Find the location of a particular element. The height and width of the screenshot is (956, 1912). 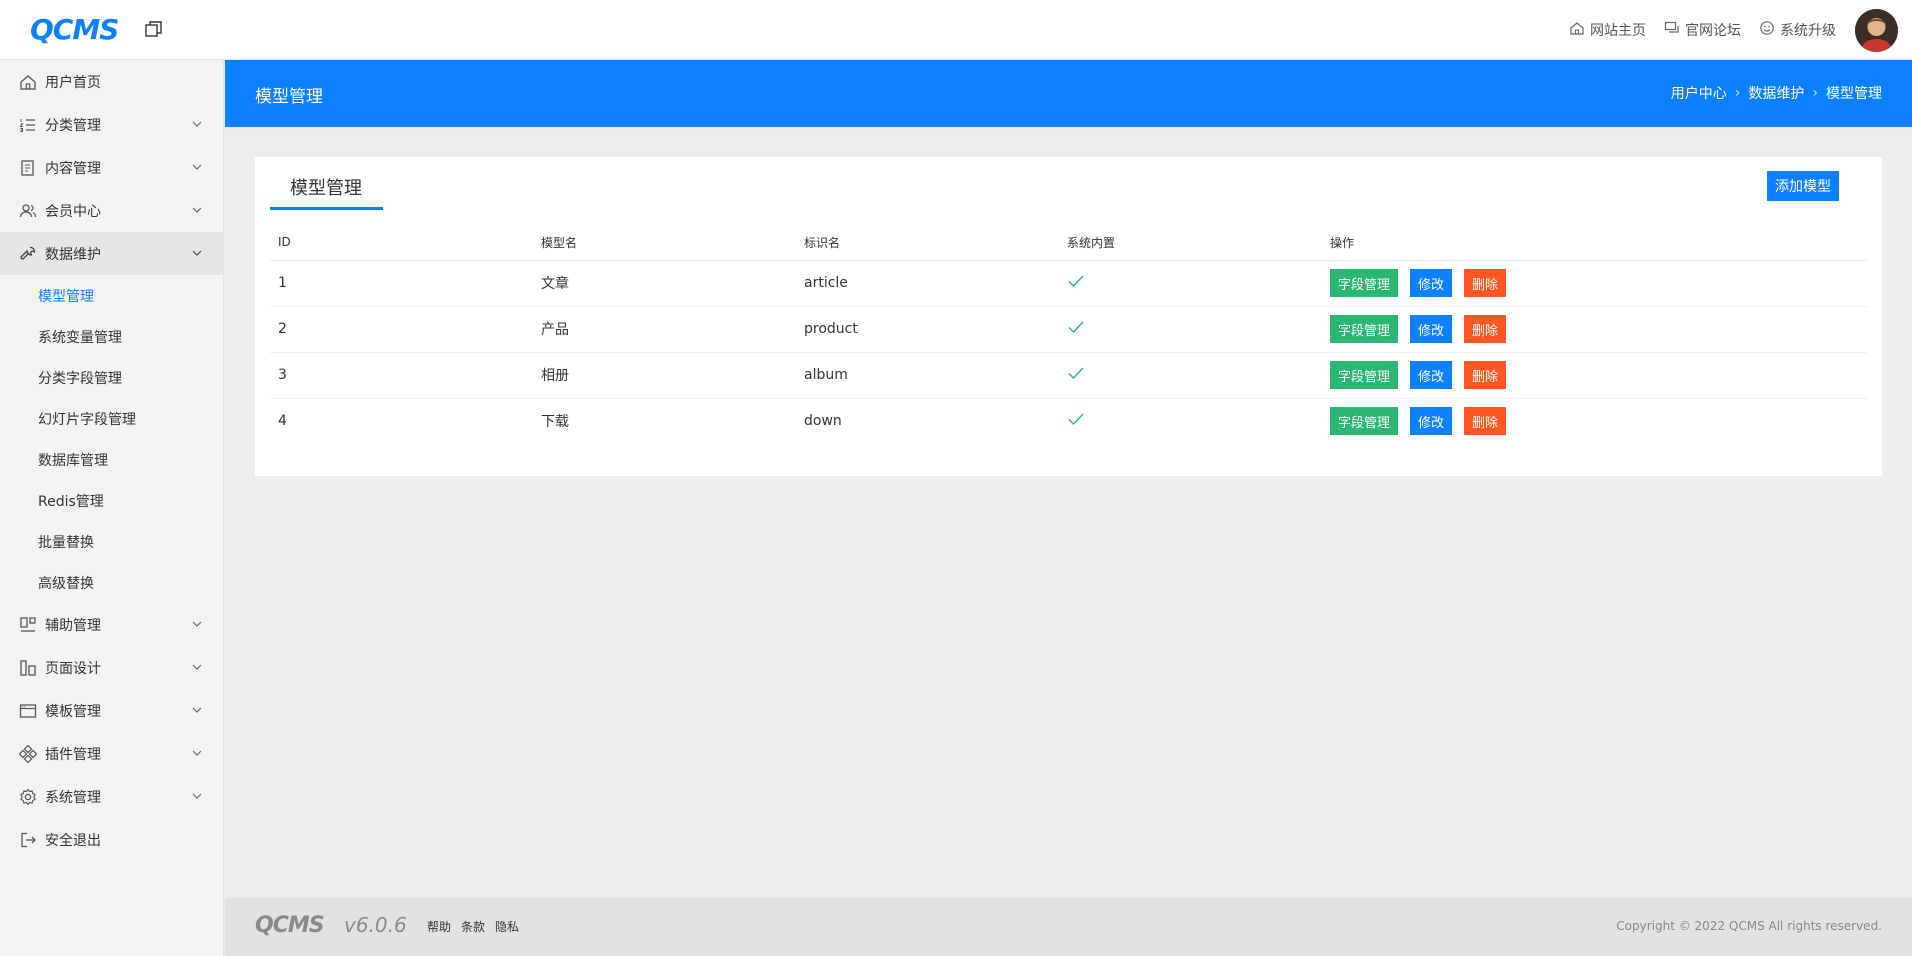

cell-id: 2 is located at coordinates (401, 329).